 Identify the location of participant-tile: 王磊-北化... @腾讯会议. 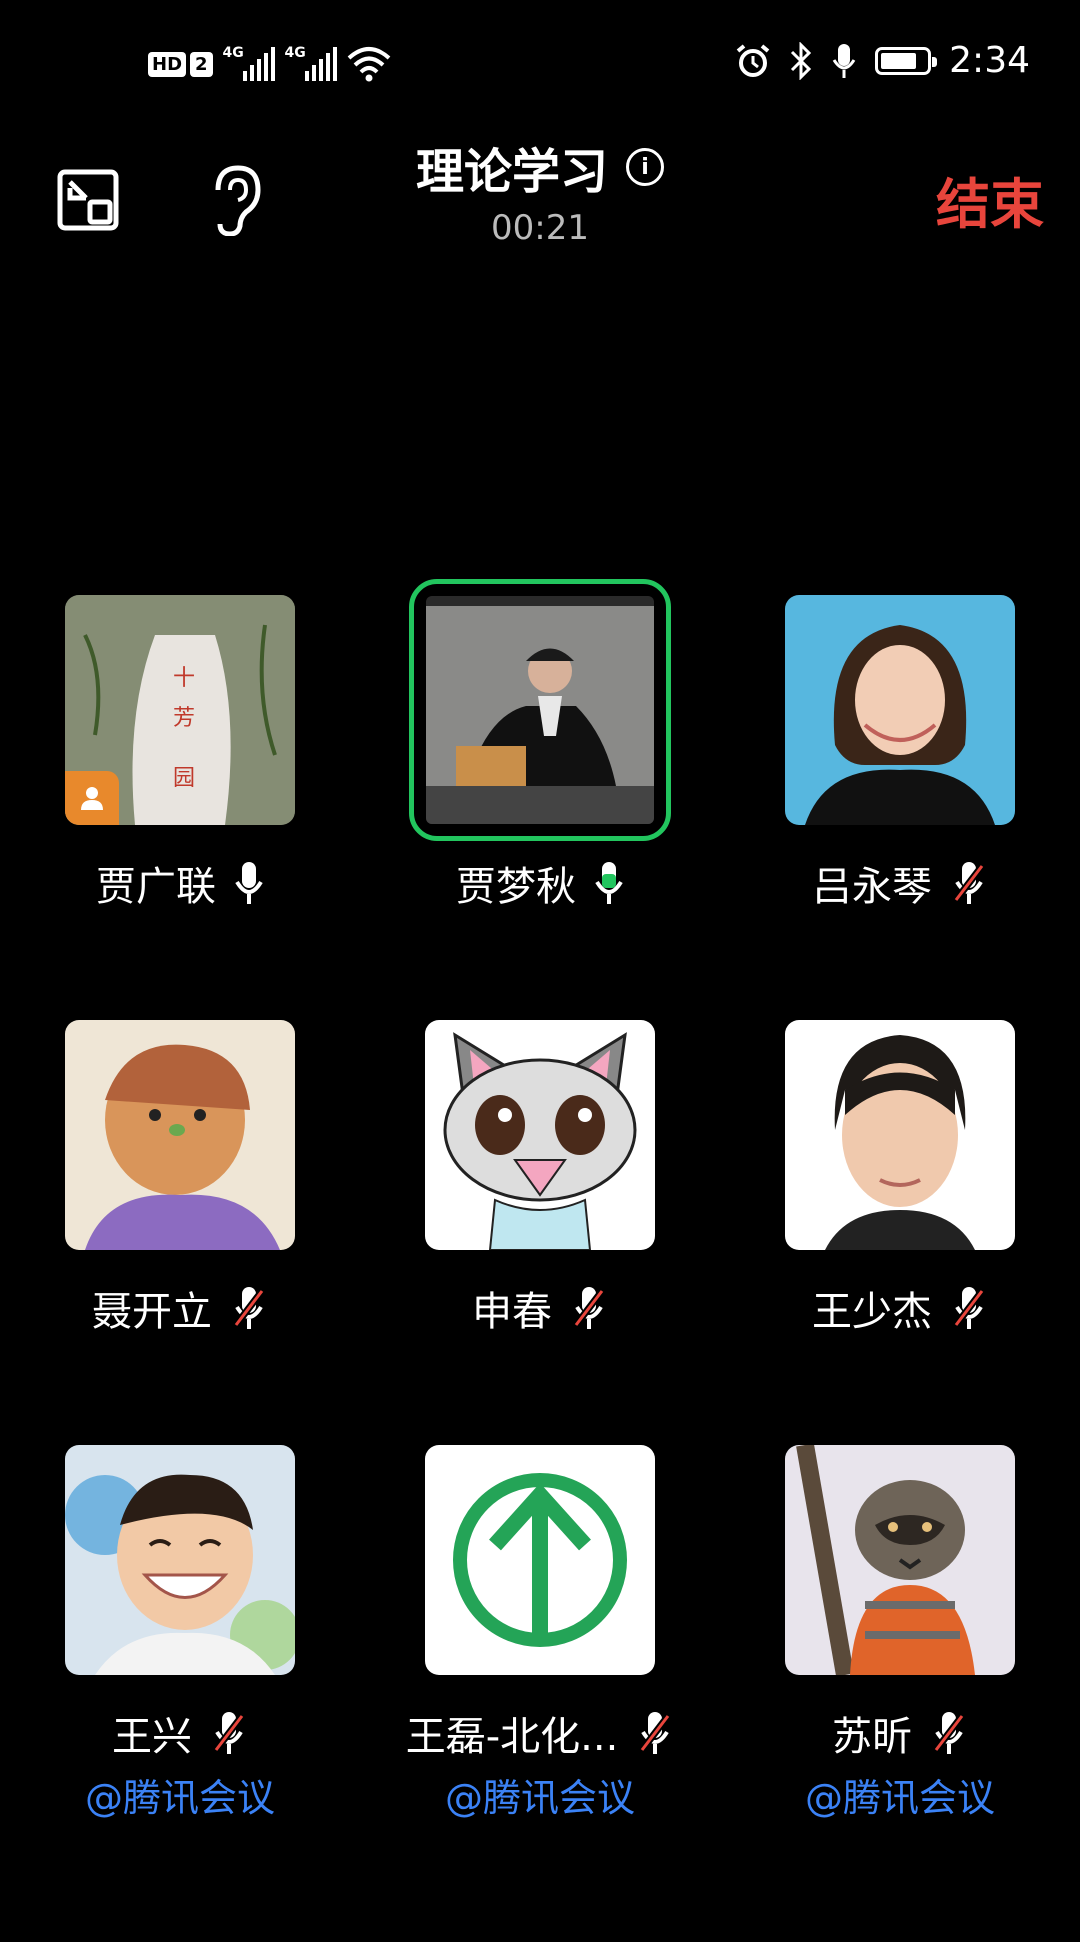
(540, 1633).